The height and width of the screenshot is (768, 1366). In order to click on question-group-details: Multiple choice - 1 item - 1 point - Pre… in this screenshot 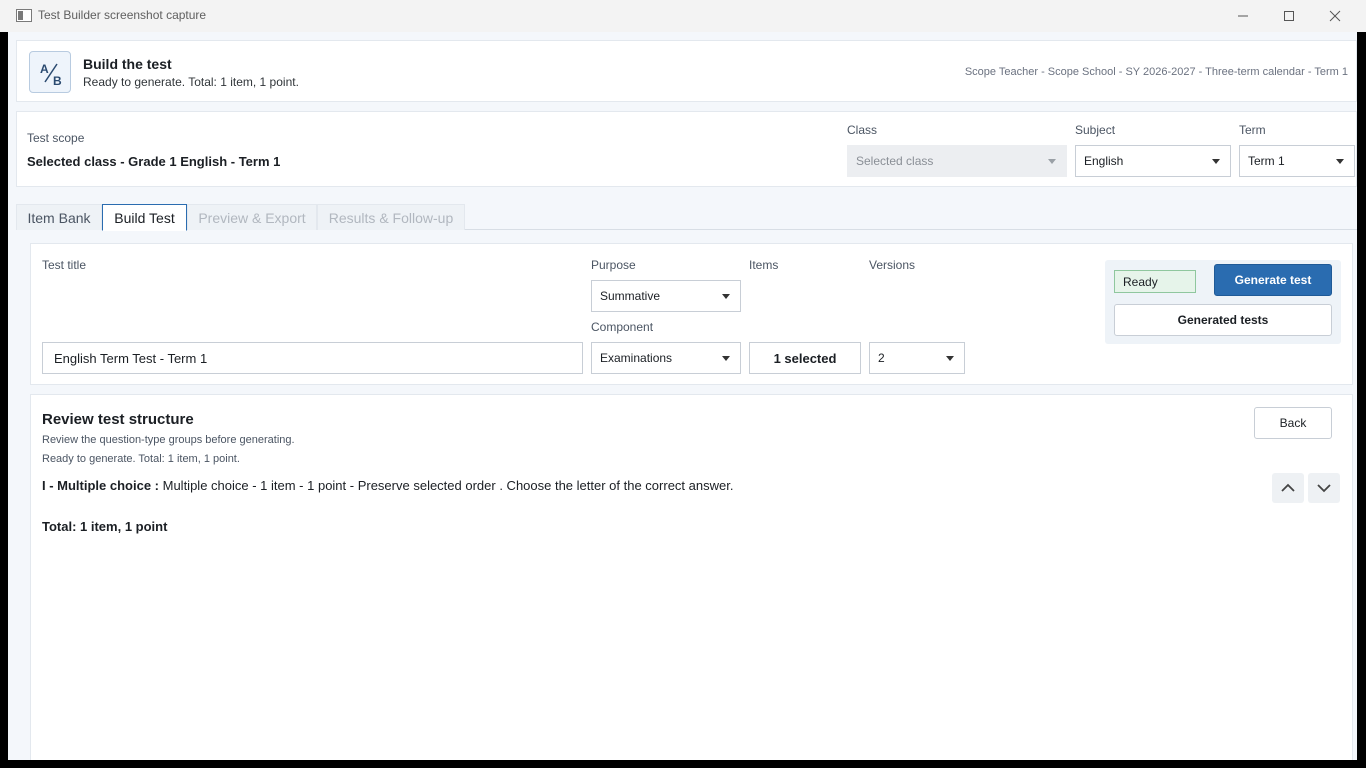, I will do `click(446, 485)`.